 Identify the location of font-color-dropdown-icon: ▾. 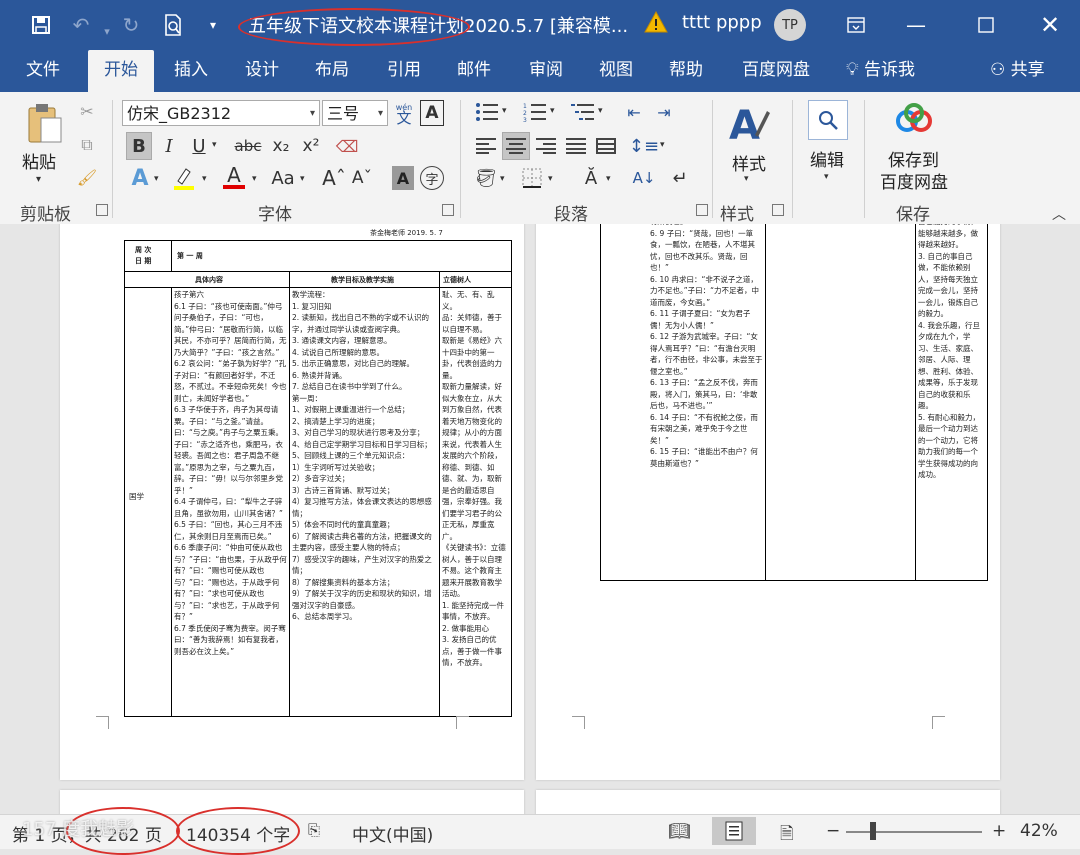
(254, 179).